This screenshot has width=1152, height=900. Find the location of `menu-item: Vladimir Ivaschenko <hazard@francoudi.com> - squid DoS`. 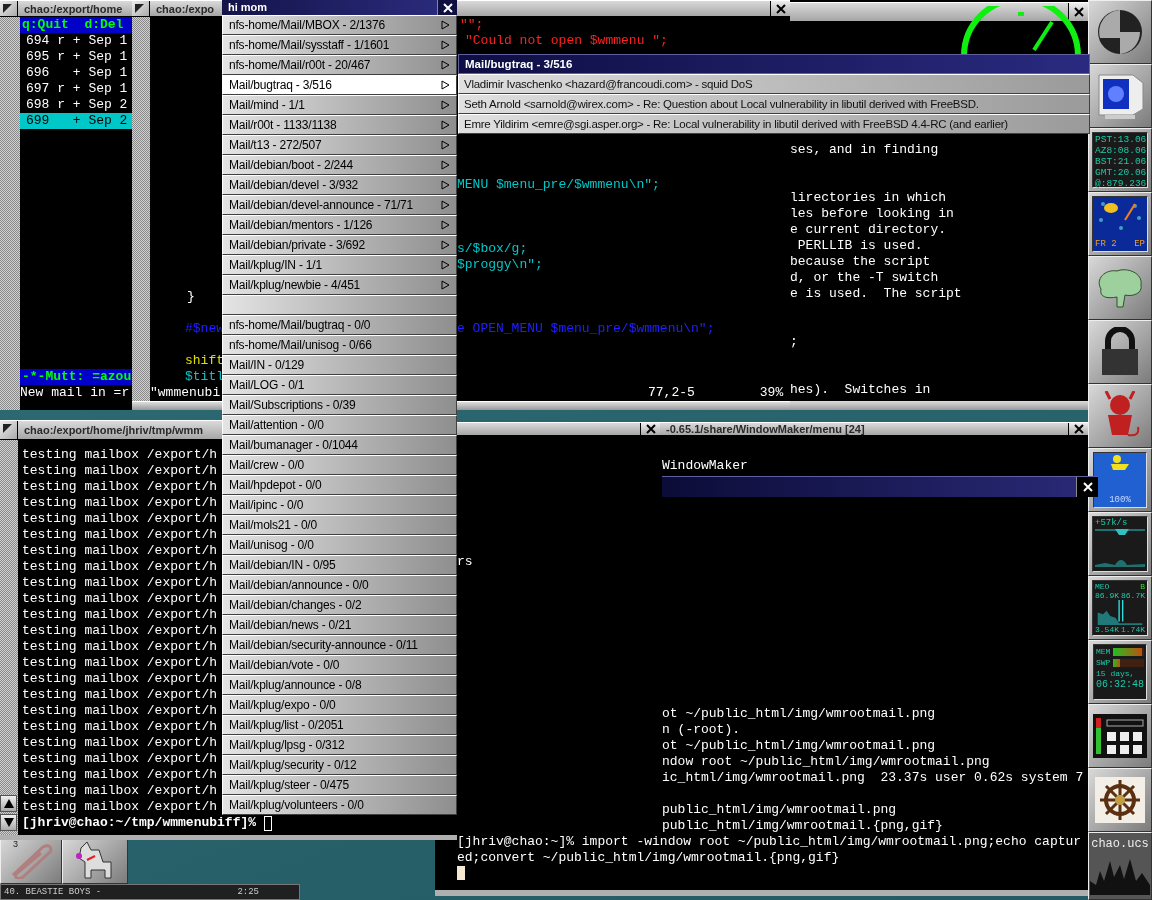

menu-item: Vladimir Ivaschenko <hazard@francoudi.com> - squid DoS is located at coordinates (774, 84).